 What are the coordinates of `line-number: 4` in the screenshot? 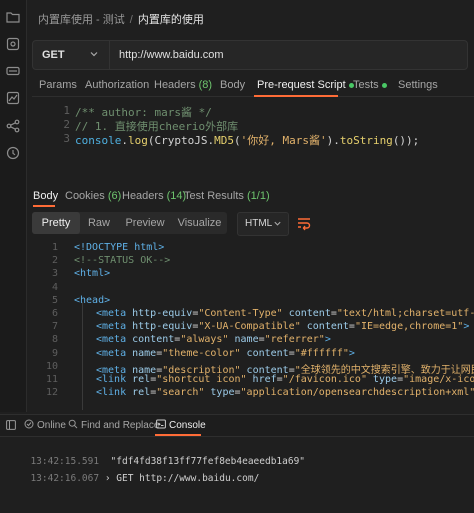 It's located at (54, 287).